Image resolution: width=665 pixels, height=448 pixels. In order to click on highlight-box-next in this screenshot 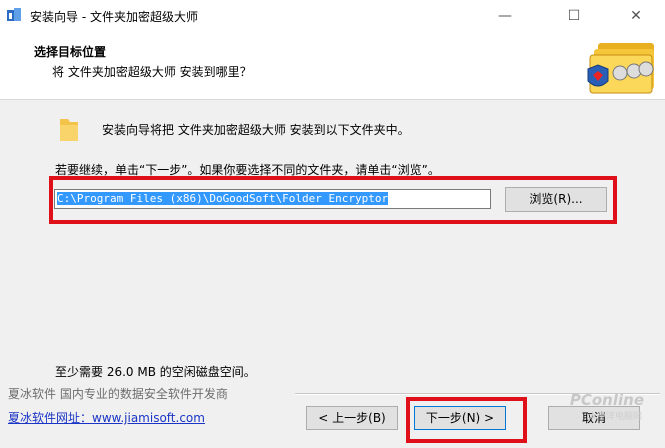, I will do `click(466, 420)`.